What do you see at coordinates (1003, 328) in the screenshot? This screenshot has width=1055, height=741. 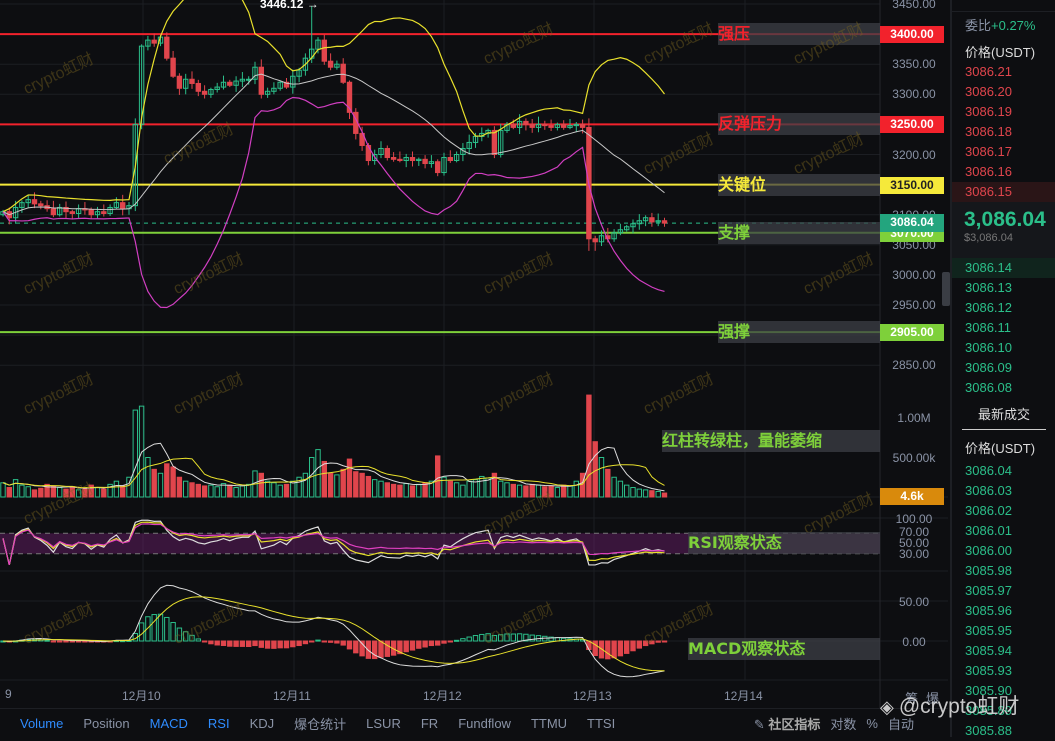 I see `bid-row: 3086.11` at bounding box center [1003, 328].